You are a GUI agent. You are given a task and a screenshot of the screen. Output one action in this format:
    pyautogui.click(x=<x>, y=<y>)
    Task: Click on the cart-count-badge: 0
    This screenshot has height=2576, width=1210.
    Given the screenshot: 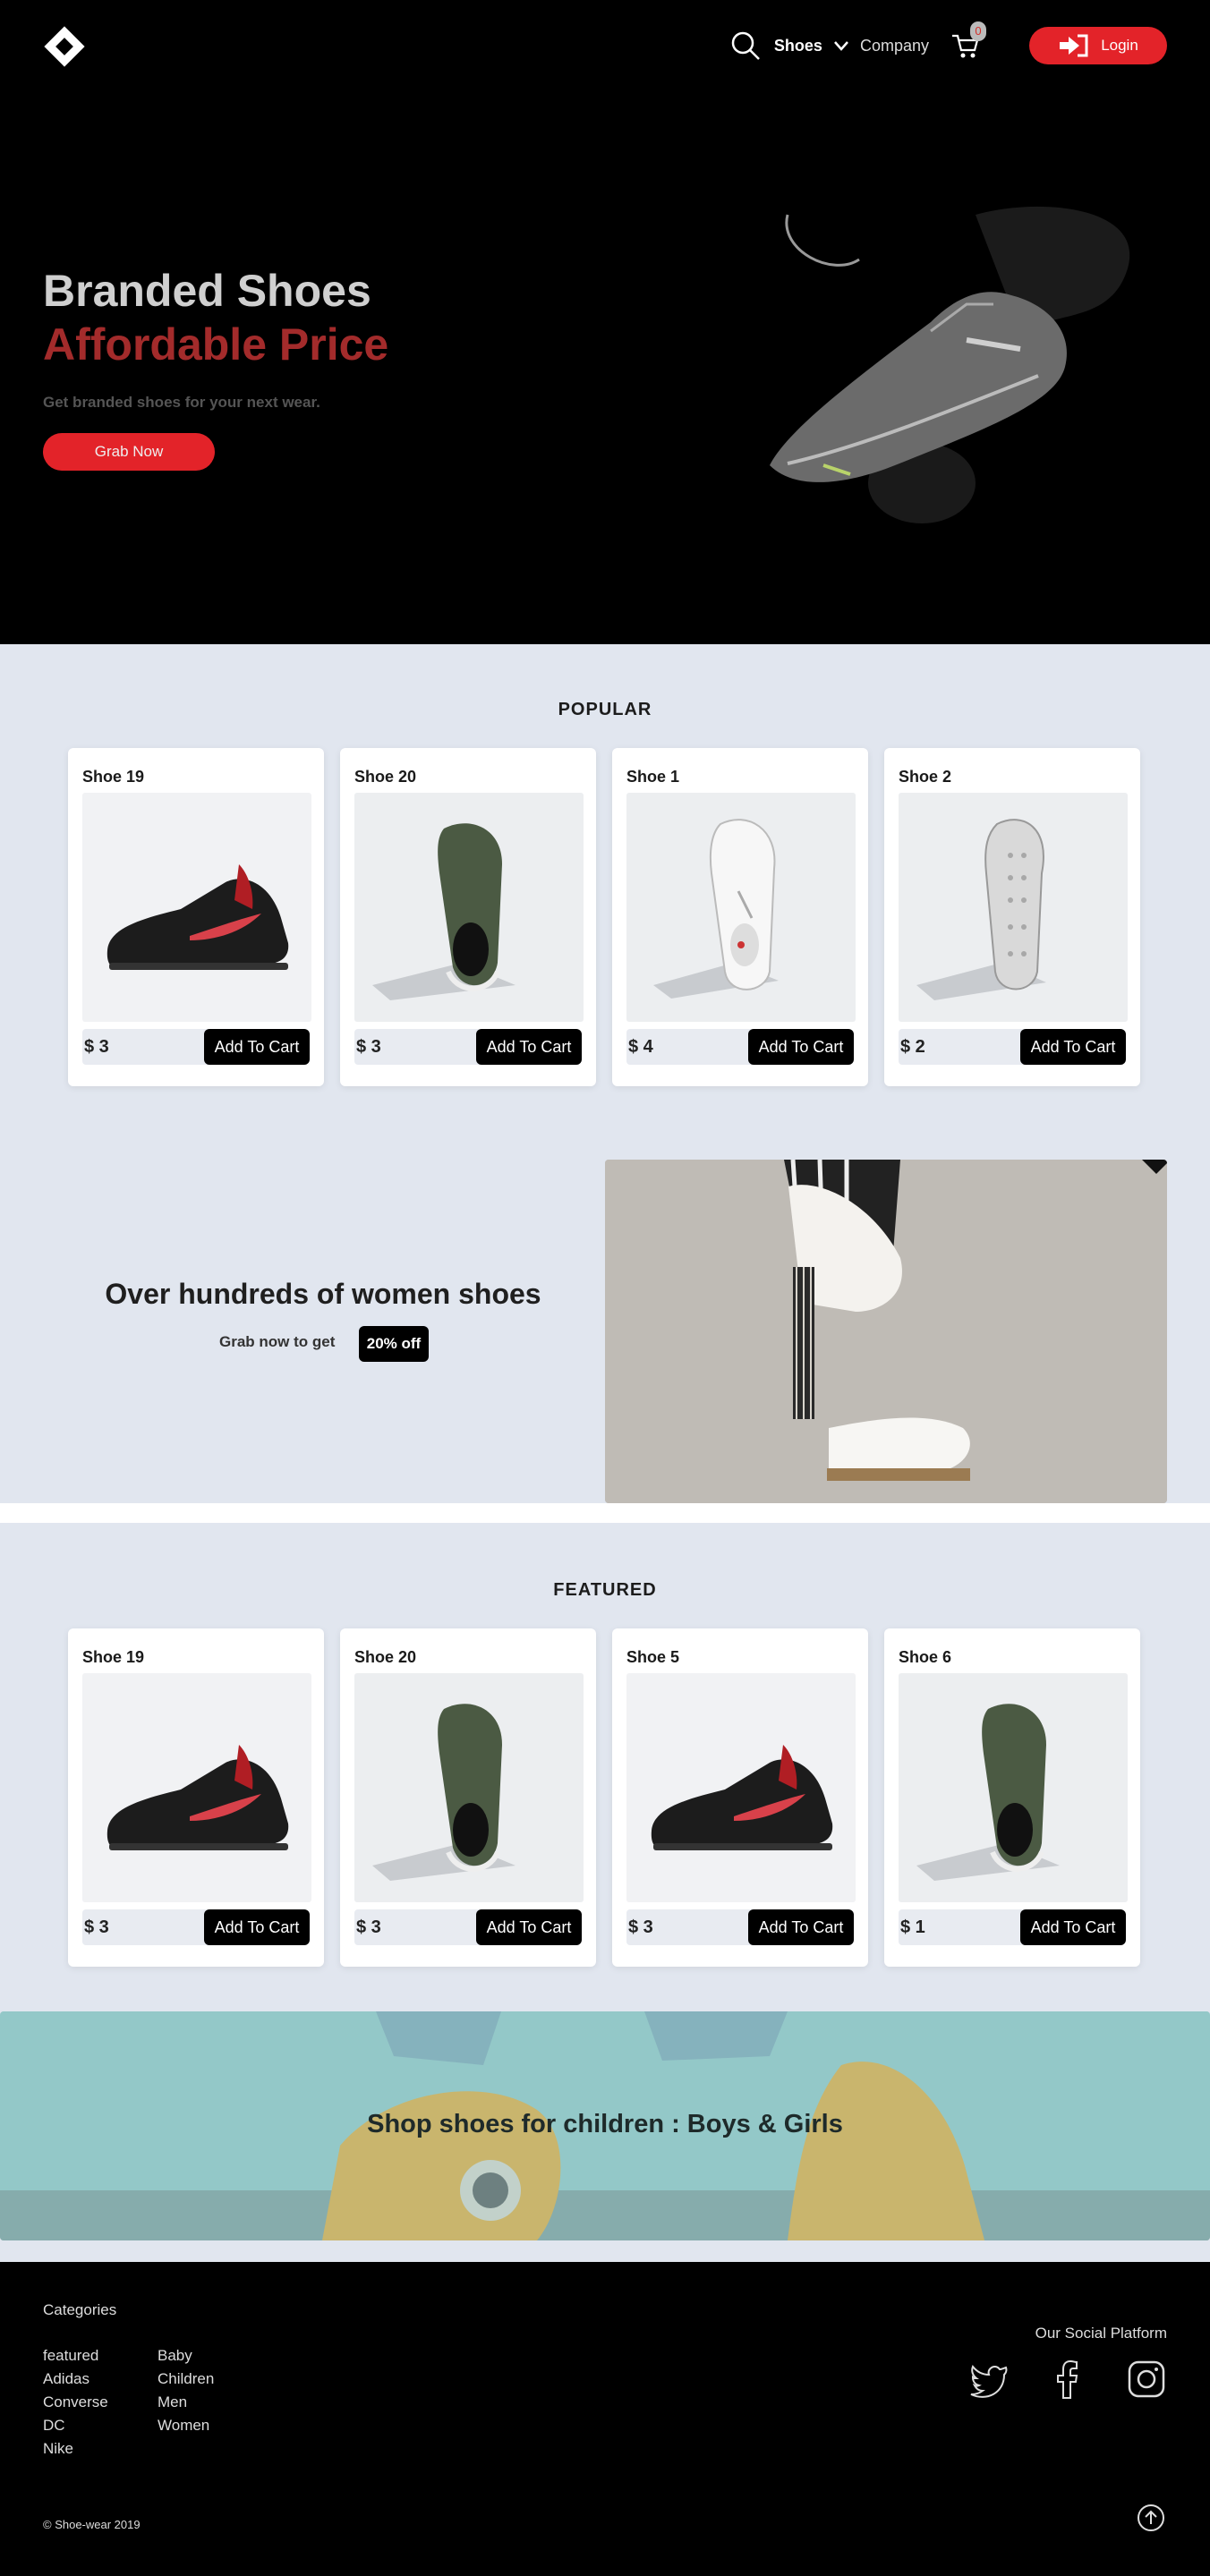 What is the action you would take?
    pyautogui.click(x=978, y=31)
    